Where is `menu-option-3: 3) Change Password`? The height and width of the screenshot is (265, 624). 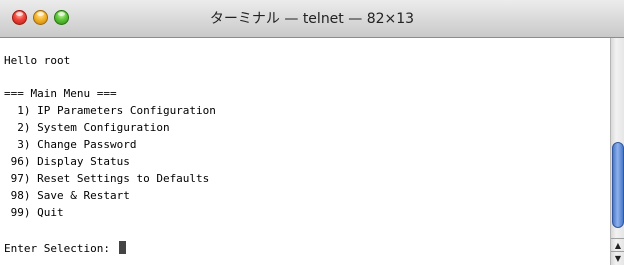
menu-option-3: 3) Change Password is located at coordinates (70, 144).